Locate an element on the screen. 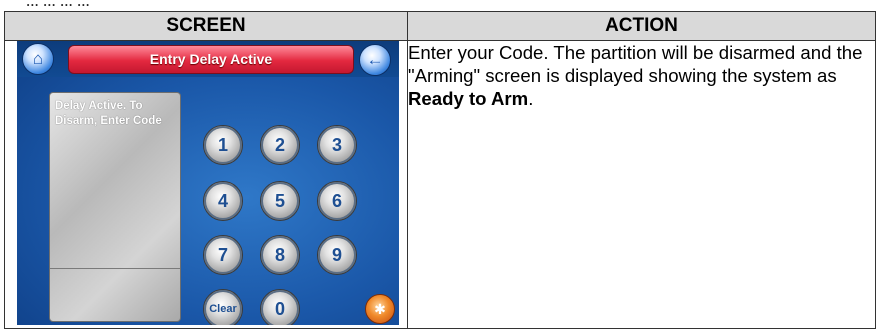 This screenshot has width=879, height=329. back-arrow-icon: ← is located at coordinates (375, 59).